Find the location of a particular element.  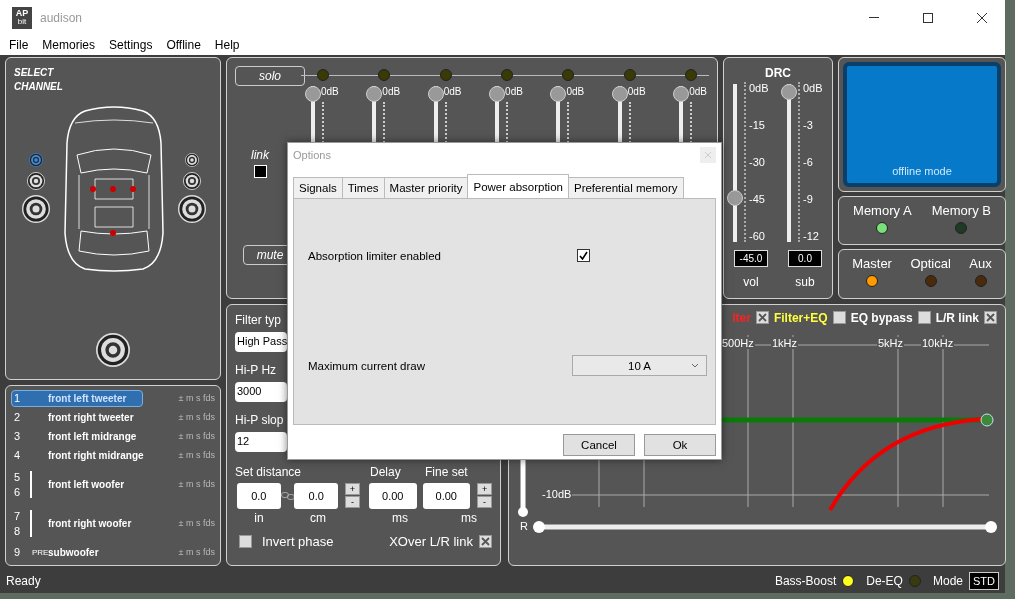

channel-item: 1 front left tweeter is located at coordinates (77, 398).